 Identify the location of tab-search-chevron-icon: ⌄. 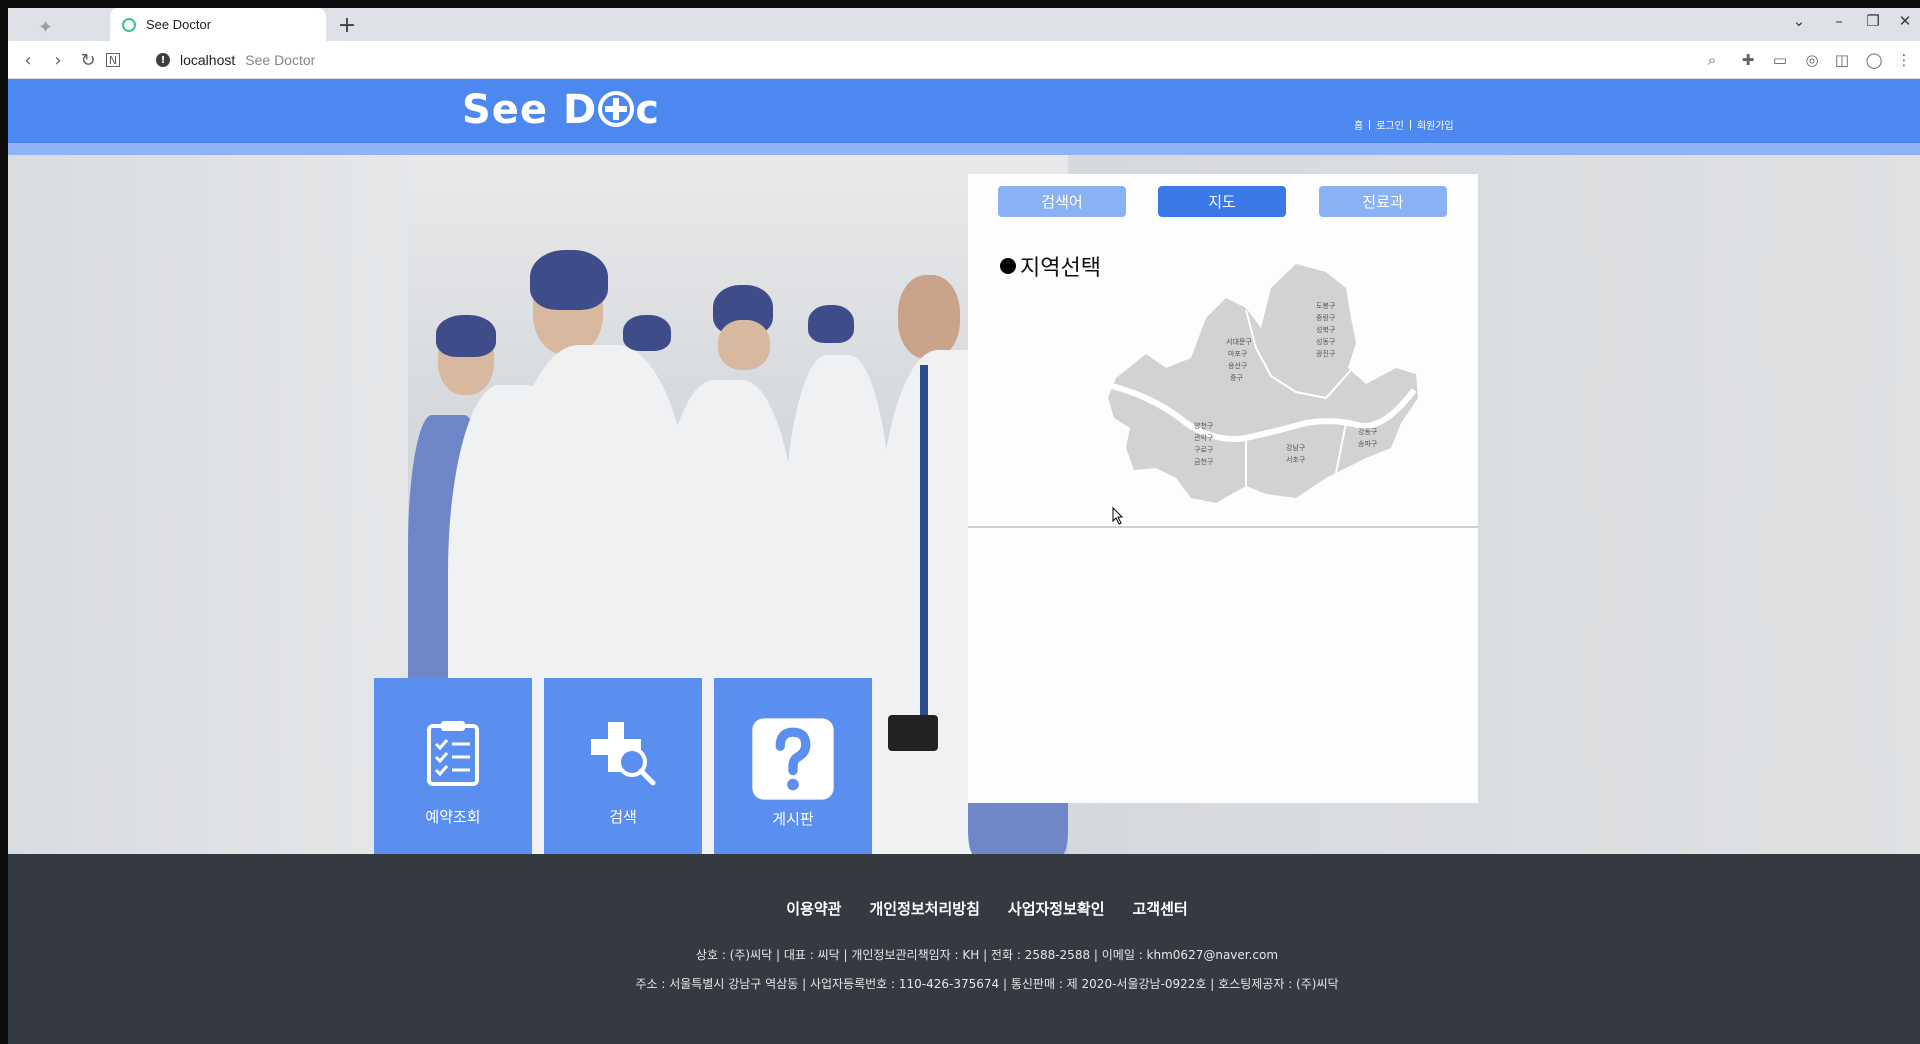
(1799, 21).